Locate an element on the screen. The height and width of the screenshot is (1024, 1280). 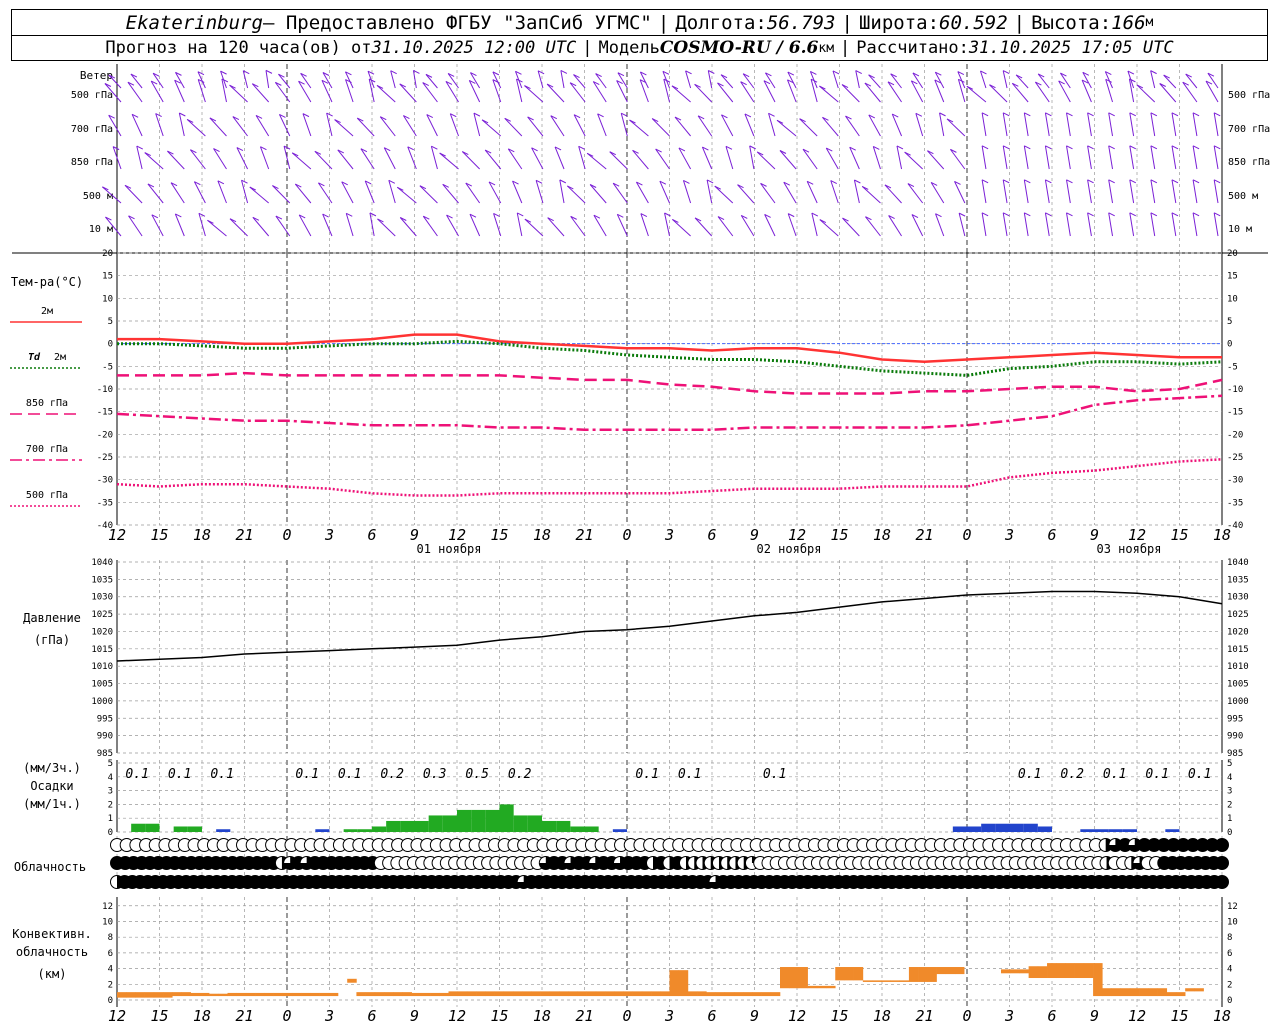
press-tick-label: 1020 is located at coordinates (102, 632).